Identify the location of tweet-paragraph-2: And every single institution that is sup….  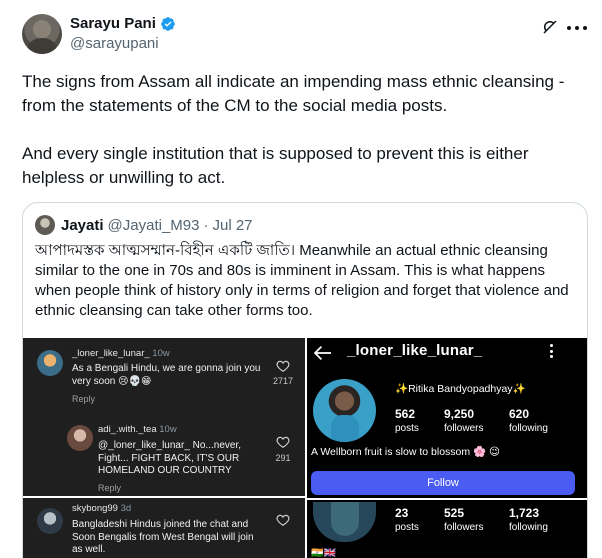
(275, 165).